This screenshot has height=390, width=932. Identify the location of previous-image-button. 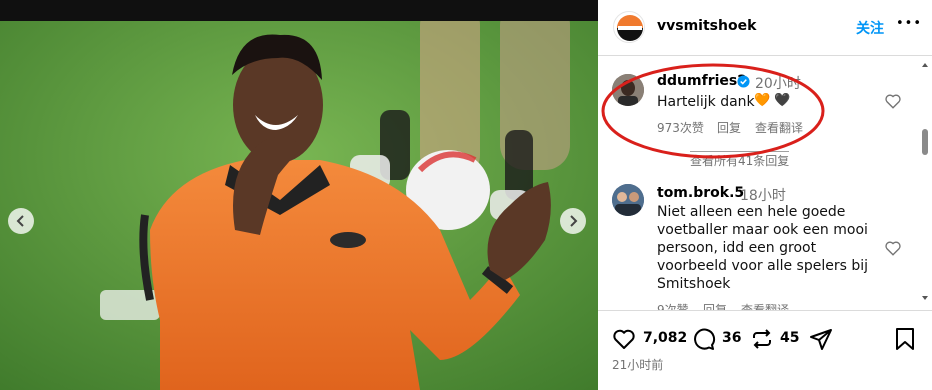
(21, 221).